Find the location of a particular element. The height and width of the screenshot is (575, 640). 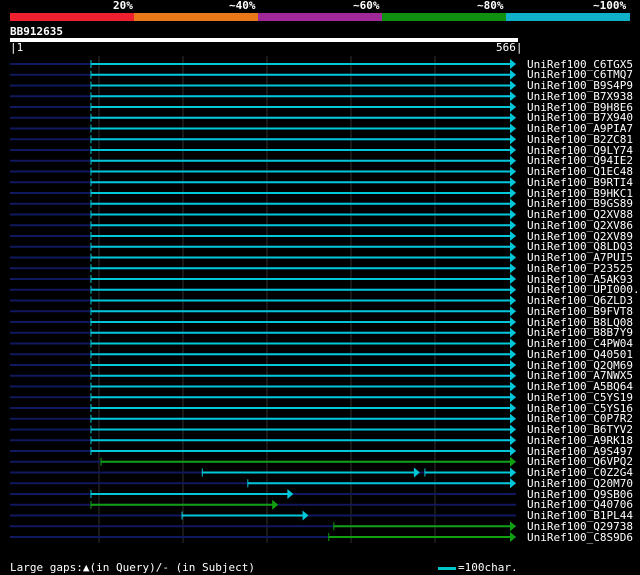

footer-gaps-legend: Large gaps:▲(in Query)/- (in Subject) is located at coordinates (133, 567).